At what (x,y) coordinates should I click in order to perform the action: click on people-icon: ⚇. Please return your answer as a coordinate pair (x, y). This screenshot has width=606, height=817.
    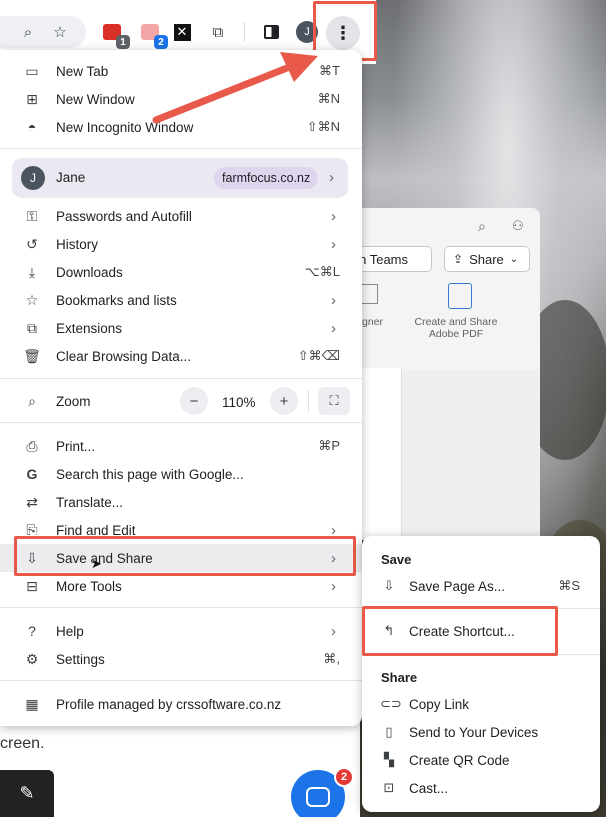
    Looking at the image, I should click on (518, 225).